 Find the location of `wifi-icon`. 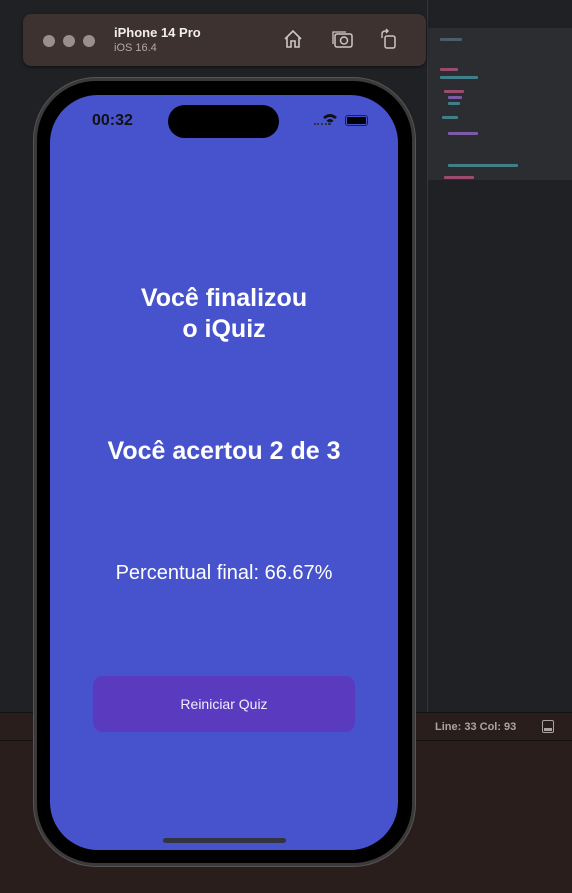

wifi-icon is located at coordinates (330, 119).